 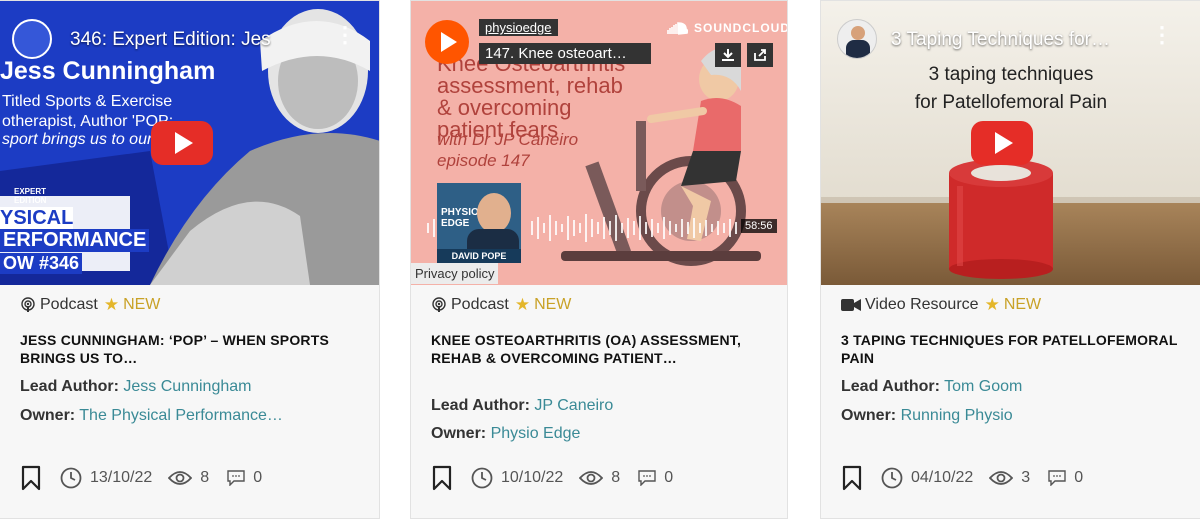 I want to click on lead-author: Lead Author: Jess Cunningham, so click(x=191, y=387).